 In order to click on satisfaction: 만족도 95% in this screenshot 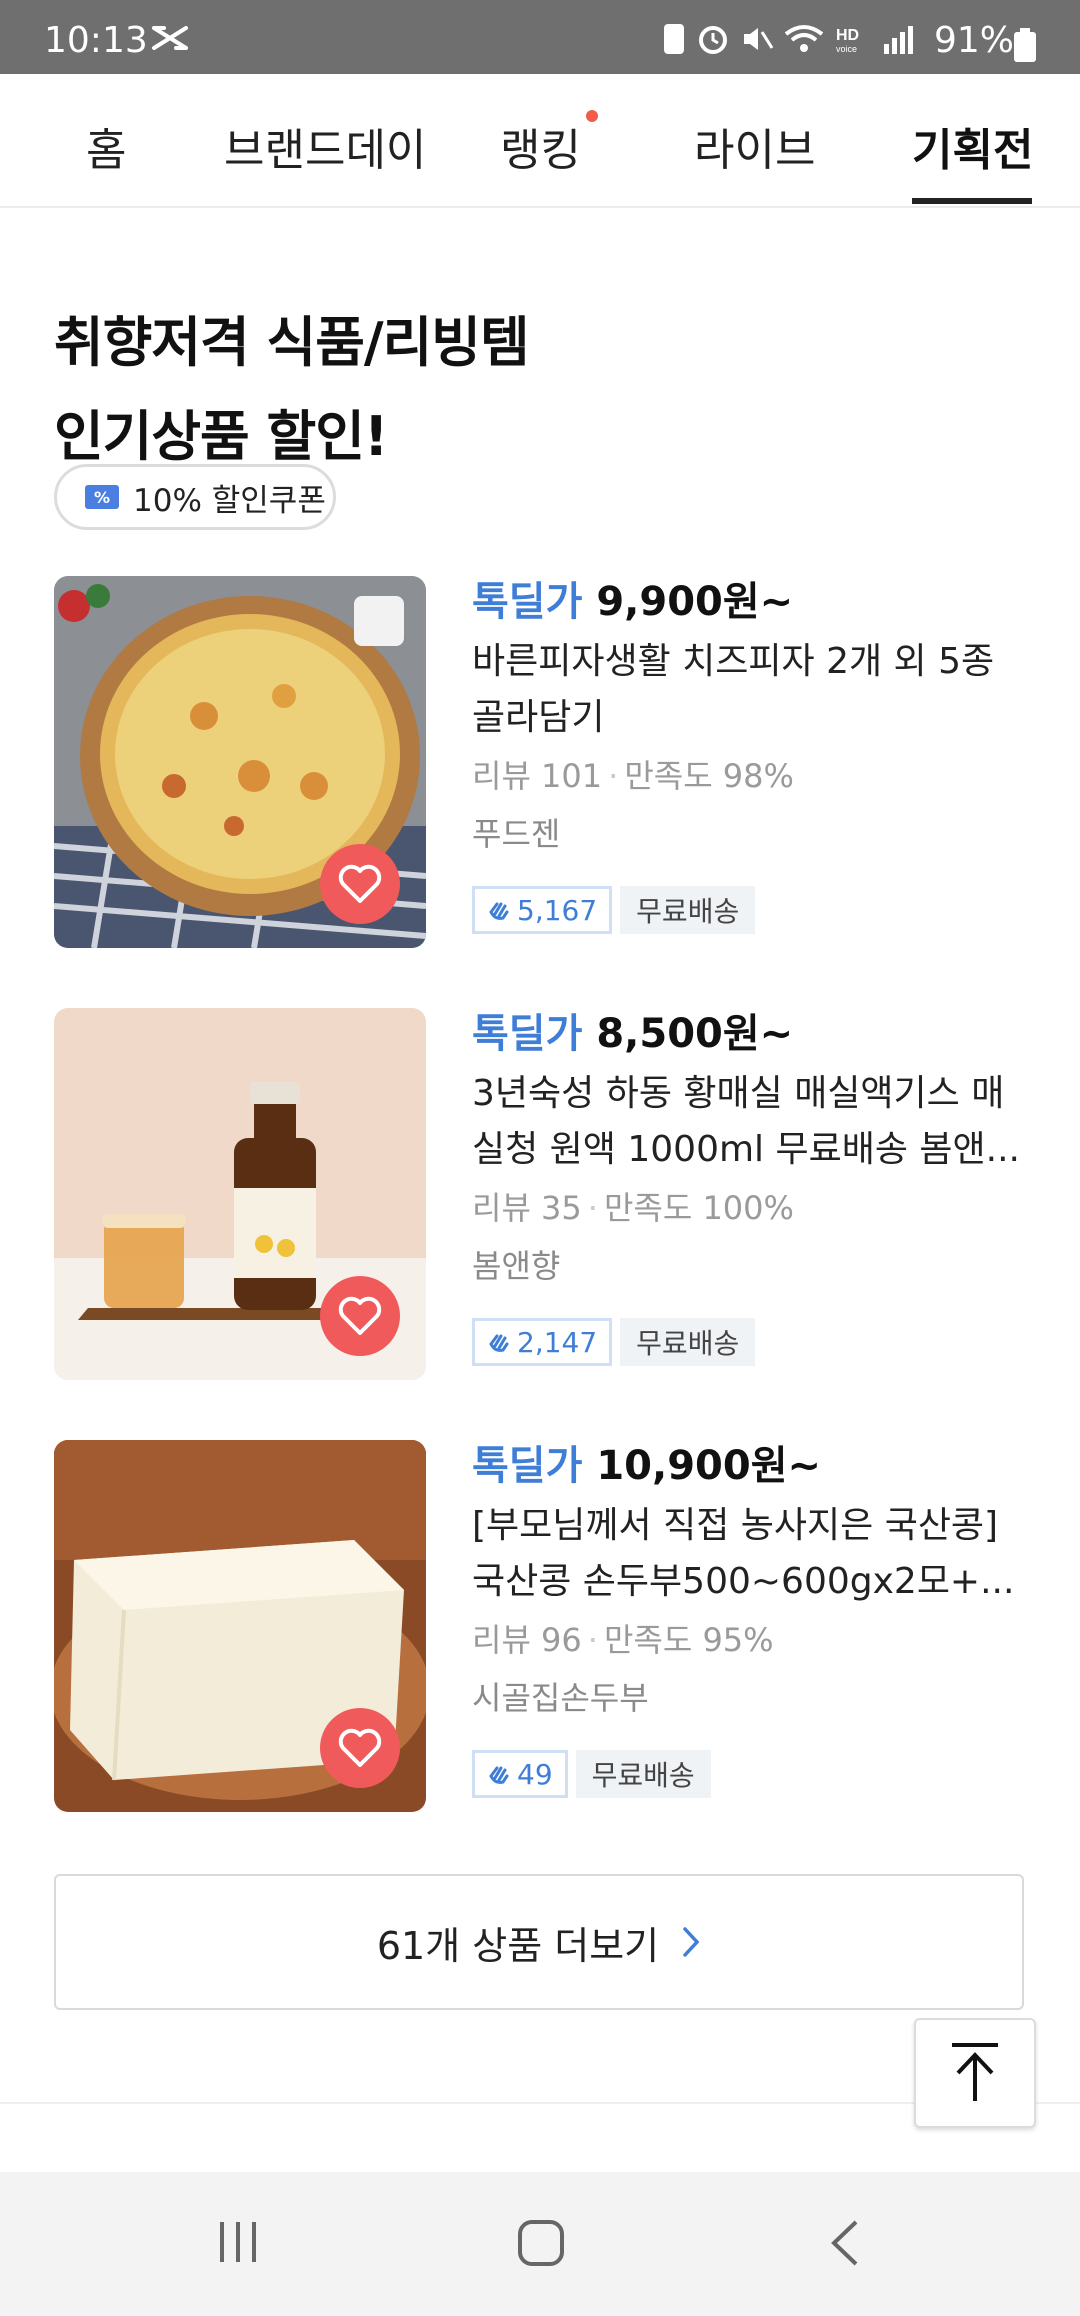, I will do `click(688, 1640)`.